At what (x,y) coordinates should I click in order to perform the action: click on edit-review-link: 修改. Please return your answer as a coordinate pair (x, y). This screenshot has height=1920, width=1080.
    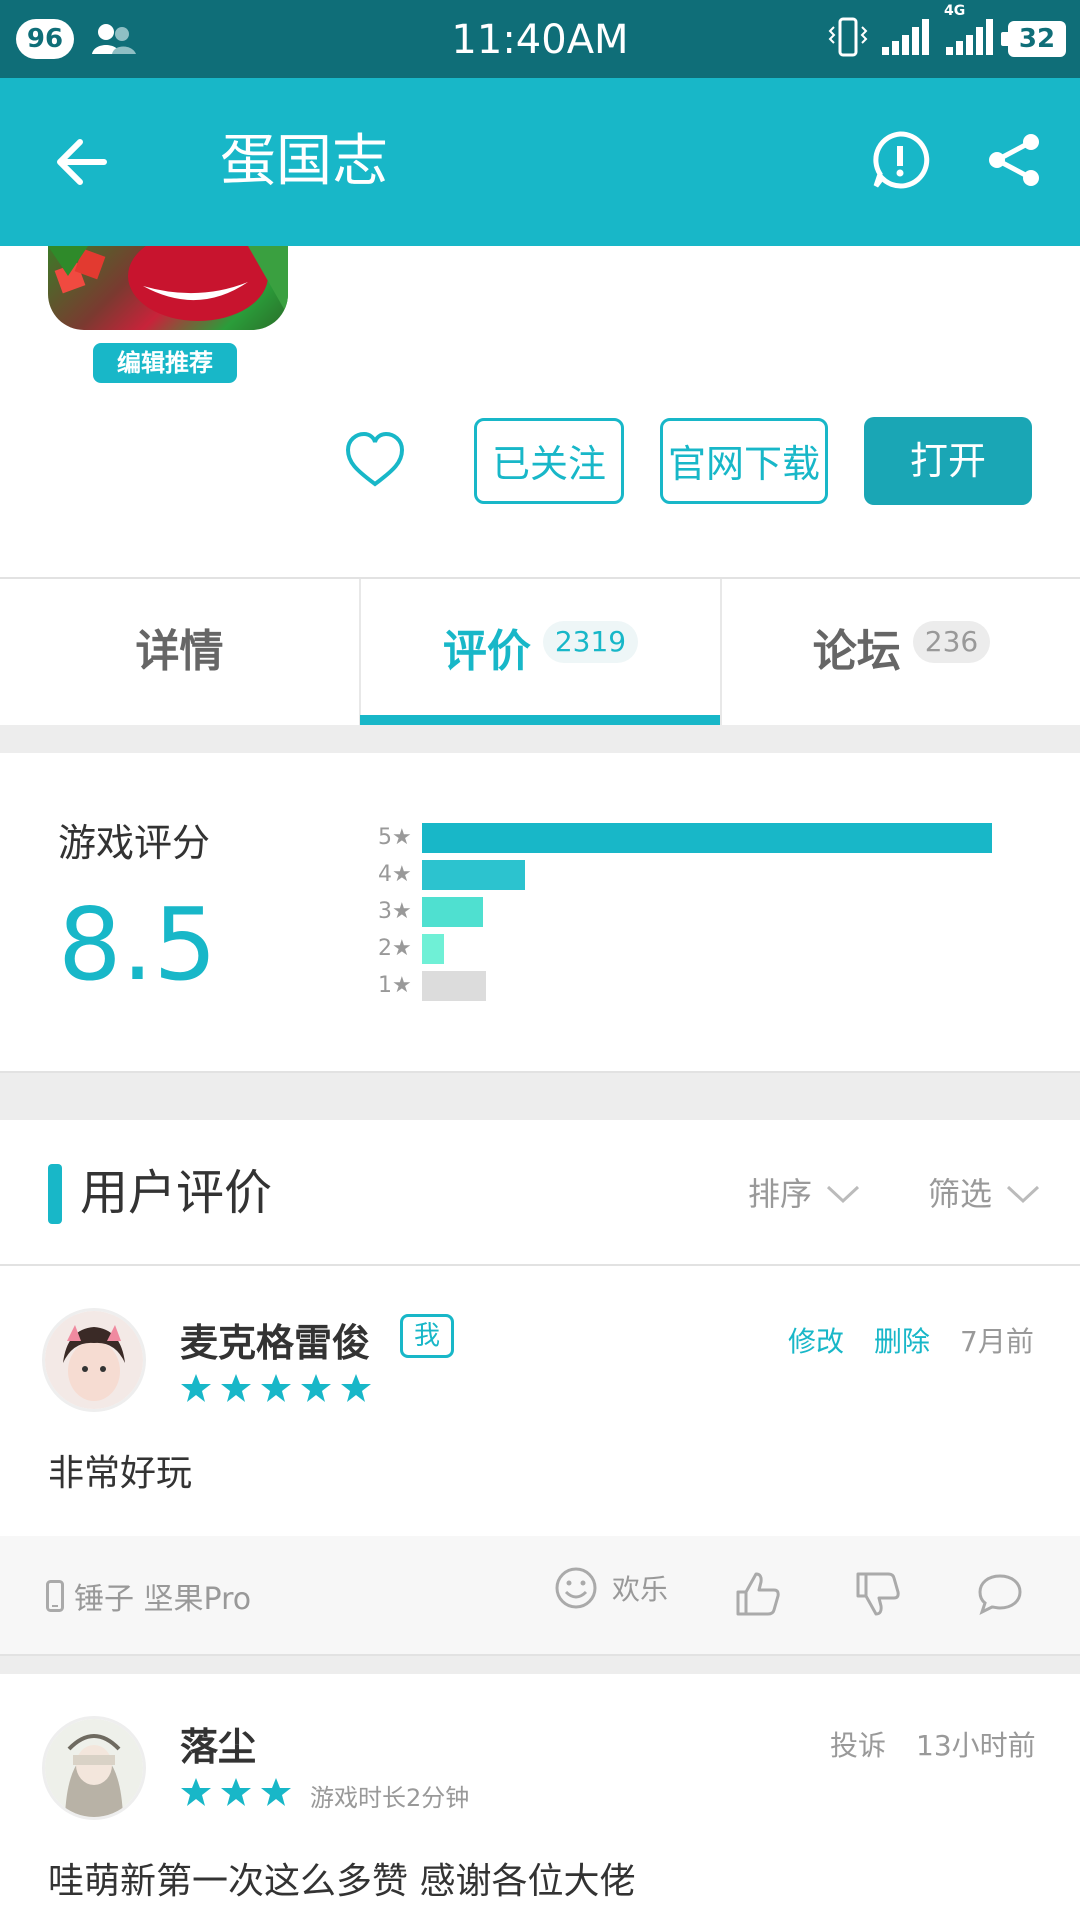
    Looking at the image, I should click on (816, 1340).